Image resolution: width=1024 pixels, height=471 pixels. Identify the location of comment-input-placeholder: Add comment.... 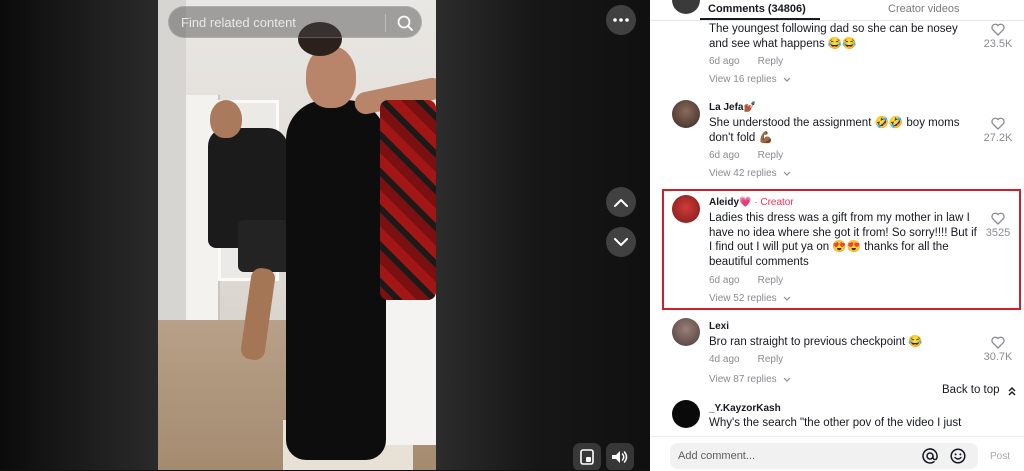
(716, 456).